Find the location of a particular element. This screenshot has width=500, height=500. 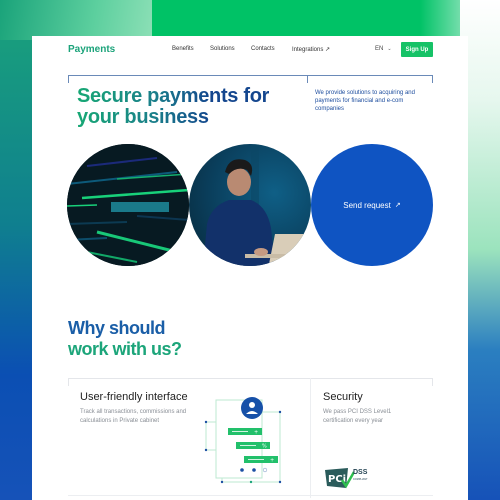

abstract-light-streaks-image is located at coordinates (128, 205).